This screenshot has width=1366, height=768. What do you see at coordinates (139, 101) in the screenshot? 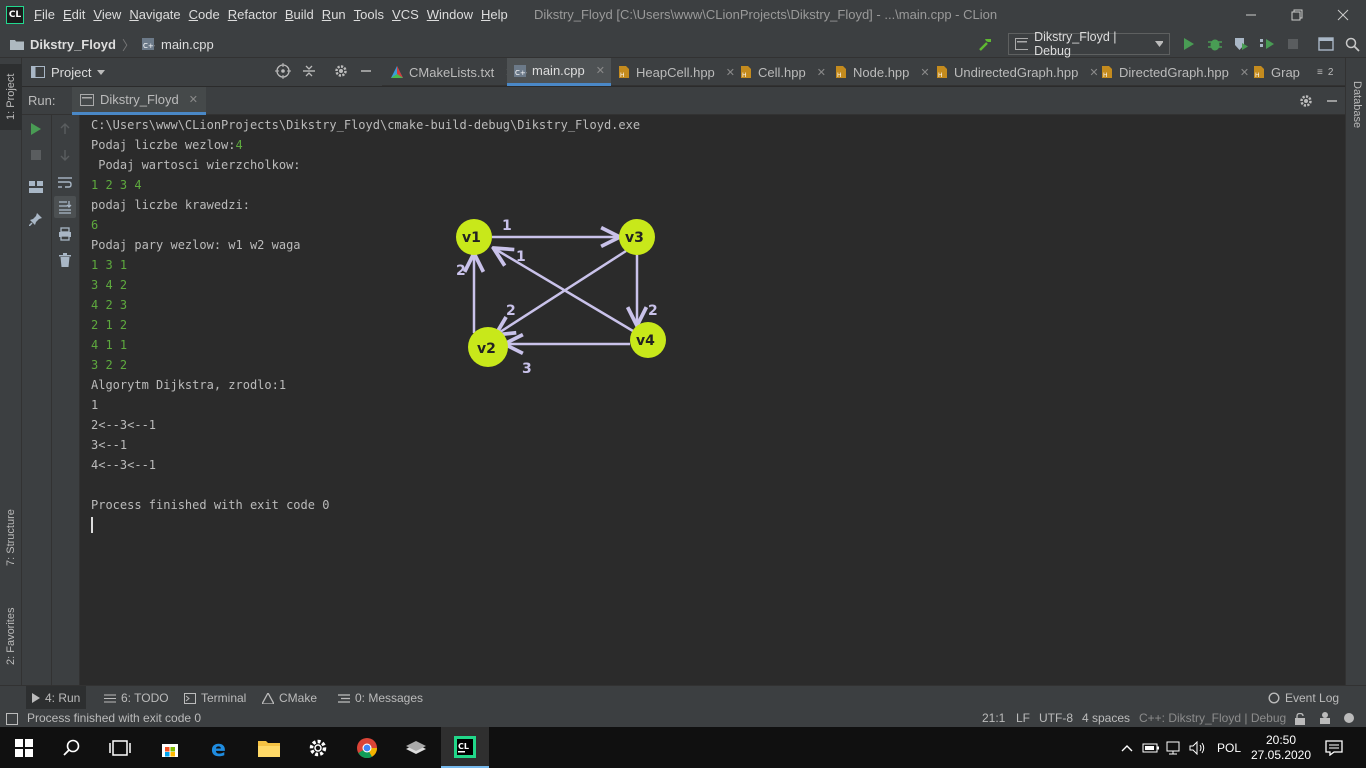
I see `run-tab: Dikstry_Floyd ✕` at bounding box center [139, 101].